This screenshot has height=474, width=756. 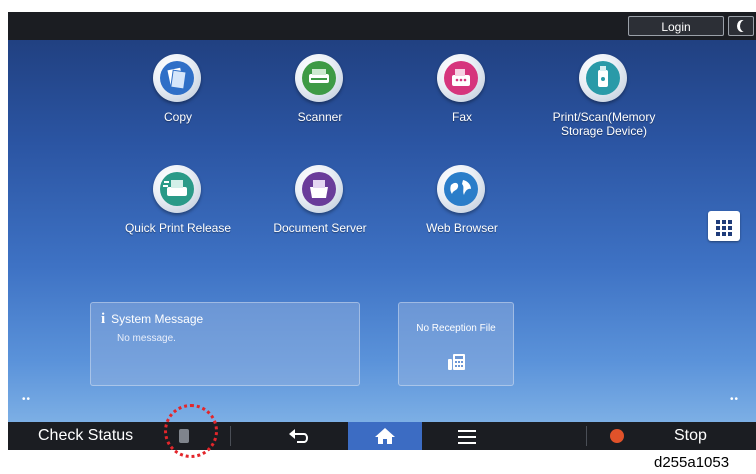 I want to click on fax-machine-icon, so click(x=456, y=362).